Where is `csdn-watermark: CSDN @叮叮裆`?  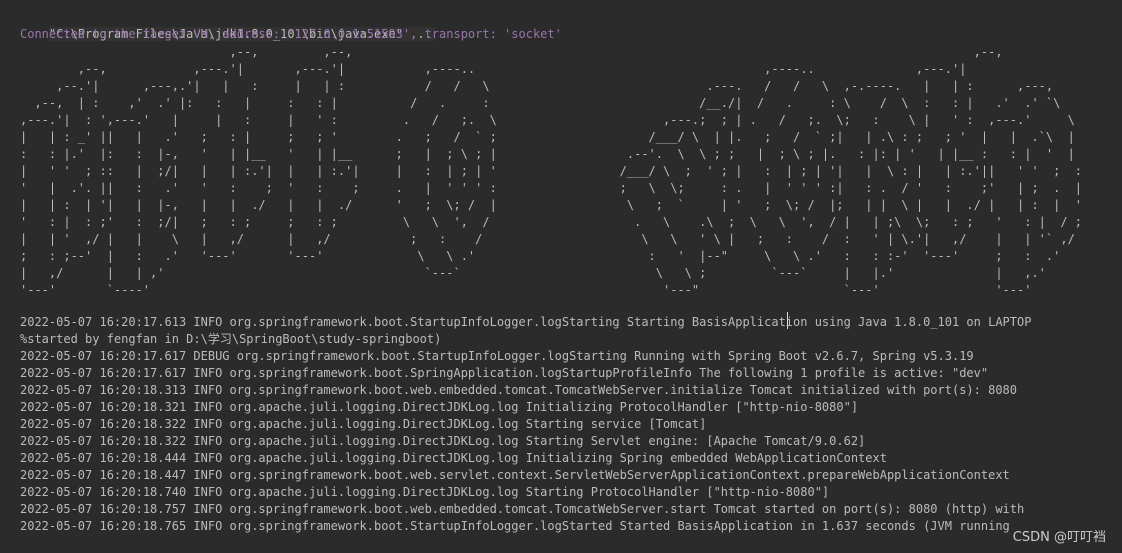
csdn-watermark: CSDN @叮叮裆 is located at coordinates (1059, 537).